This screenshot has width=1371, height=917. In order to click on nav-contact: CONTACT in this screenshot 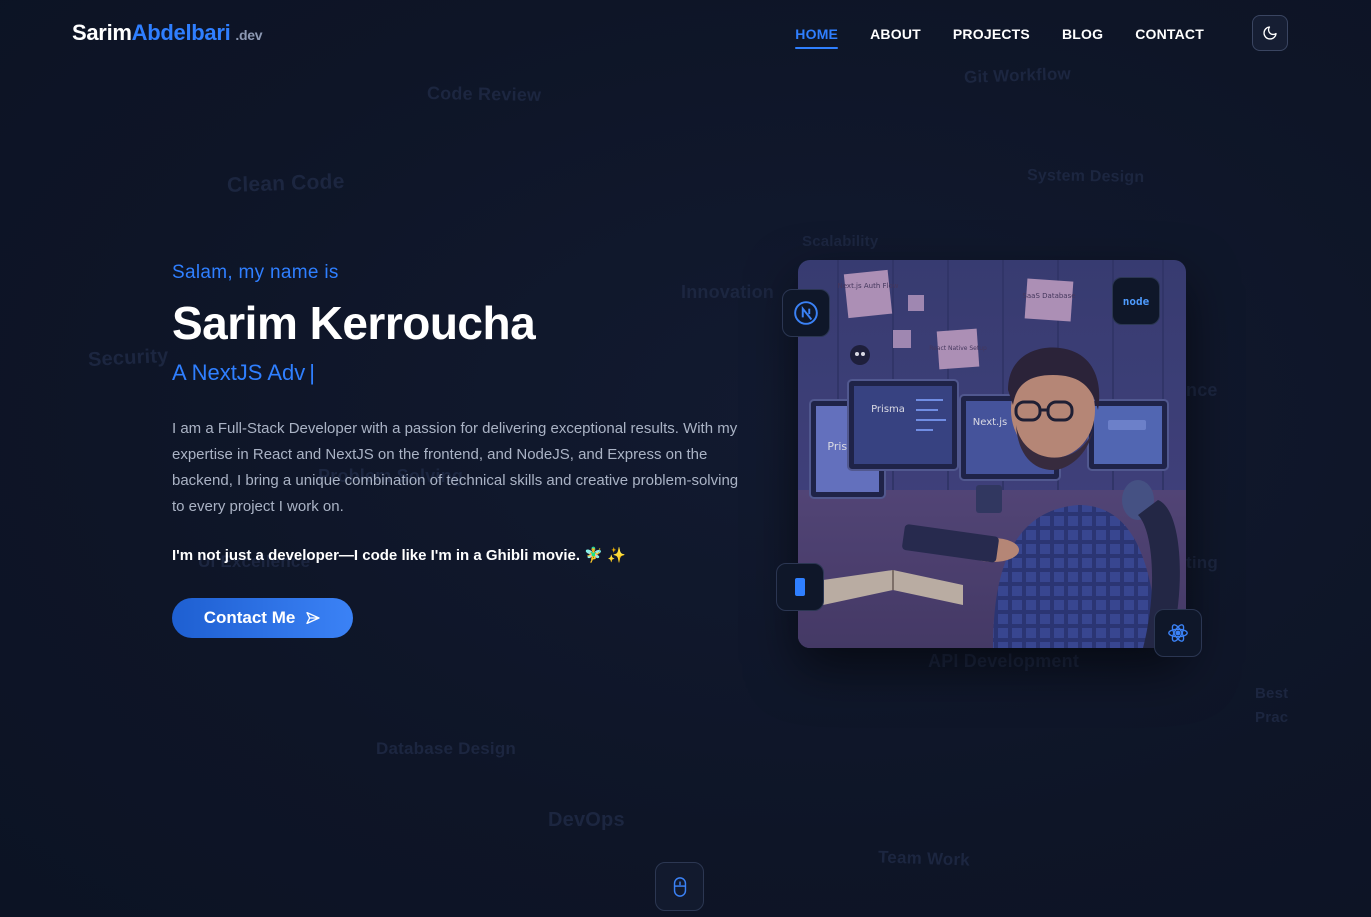, I will do `click(1169, 34)`.